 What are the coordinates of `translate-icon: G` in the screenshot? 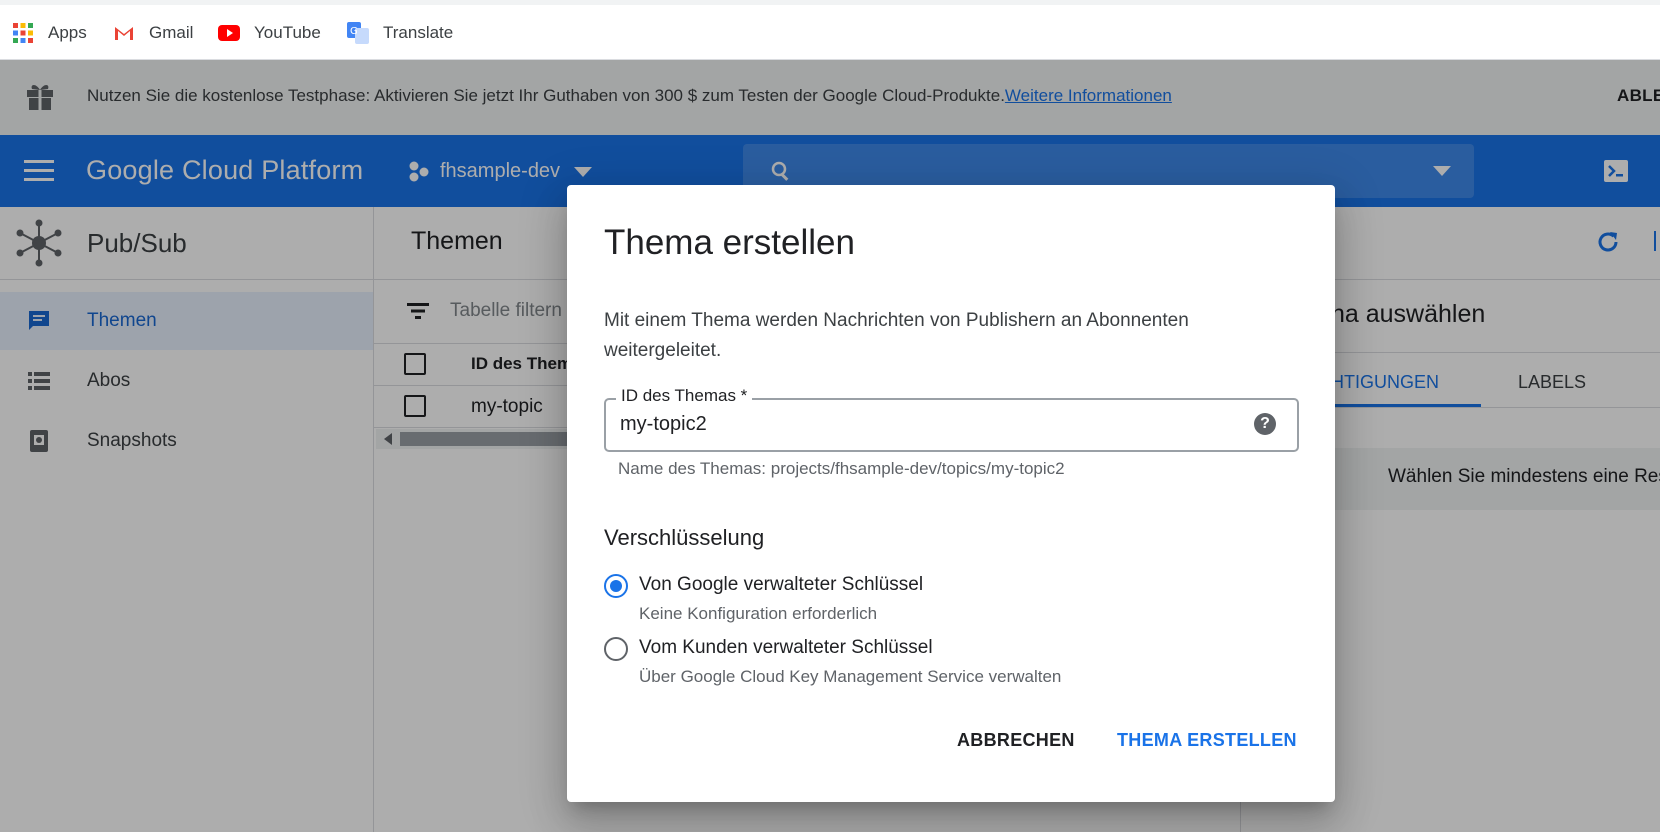 It's located at (358, 33).